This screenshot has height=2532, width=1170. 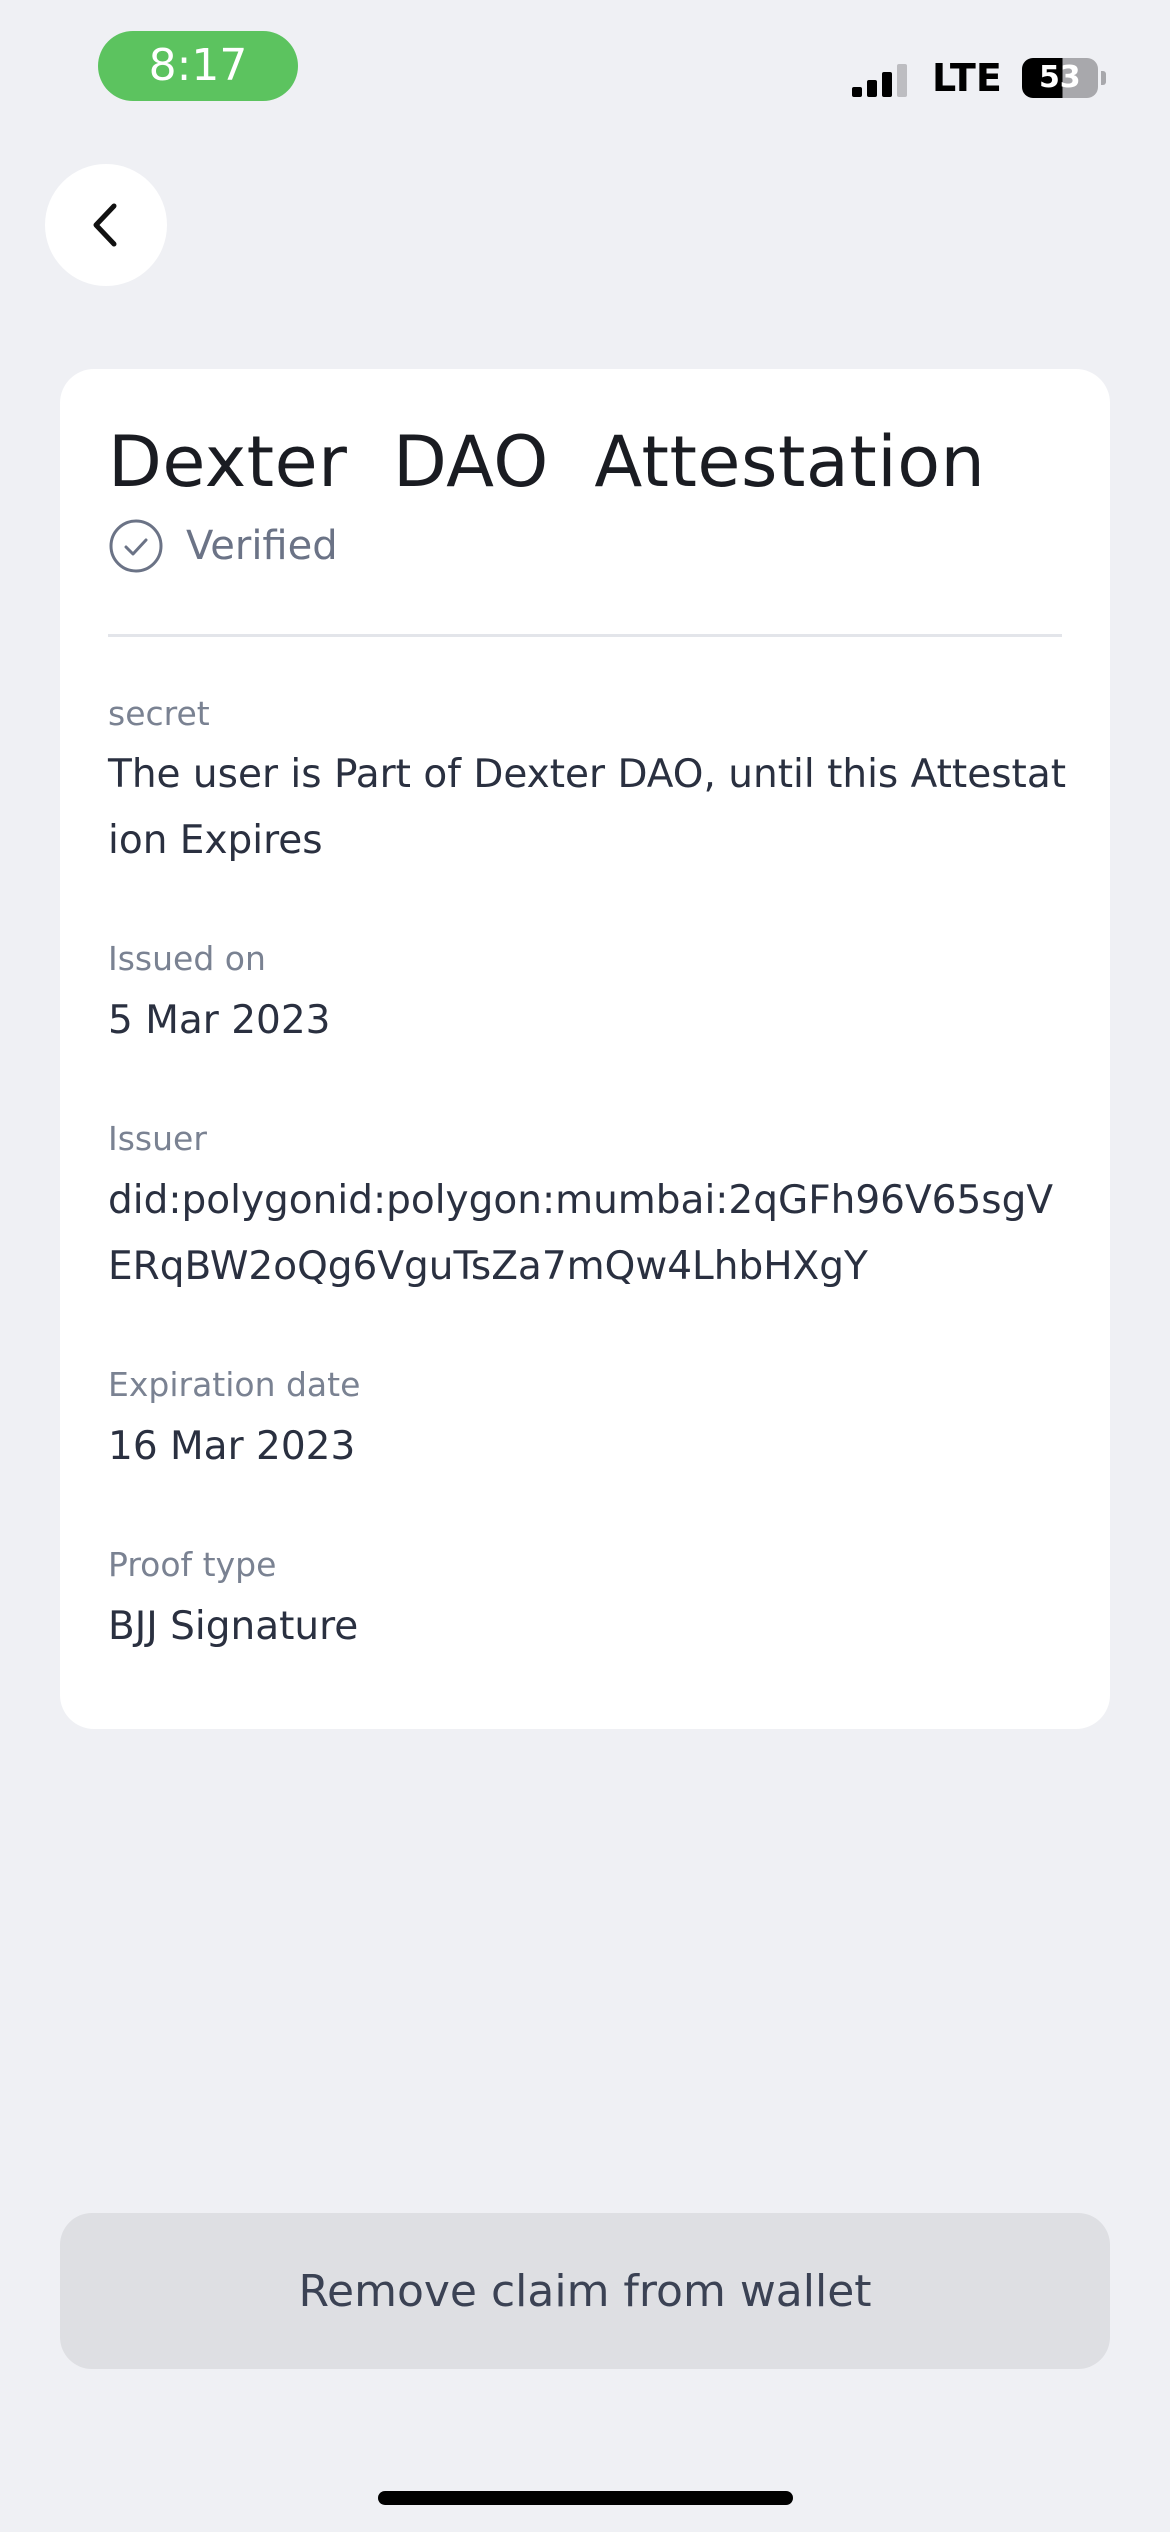 What do you see at coordinates (883, 78) in the screenshot?
I see `signal-icon` at bounding box center [883, 78].